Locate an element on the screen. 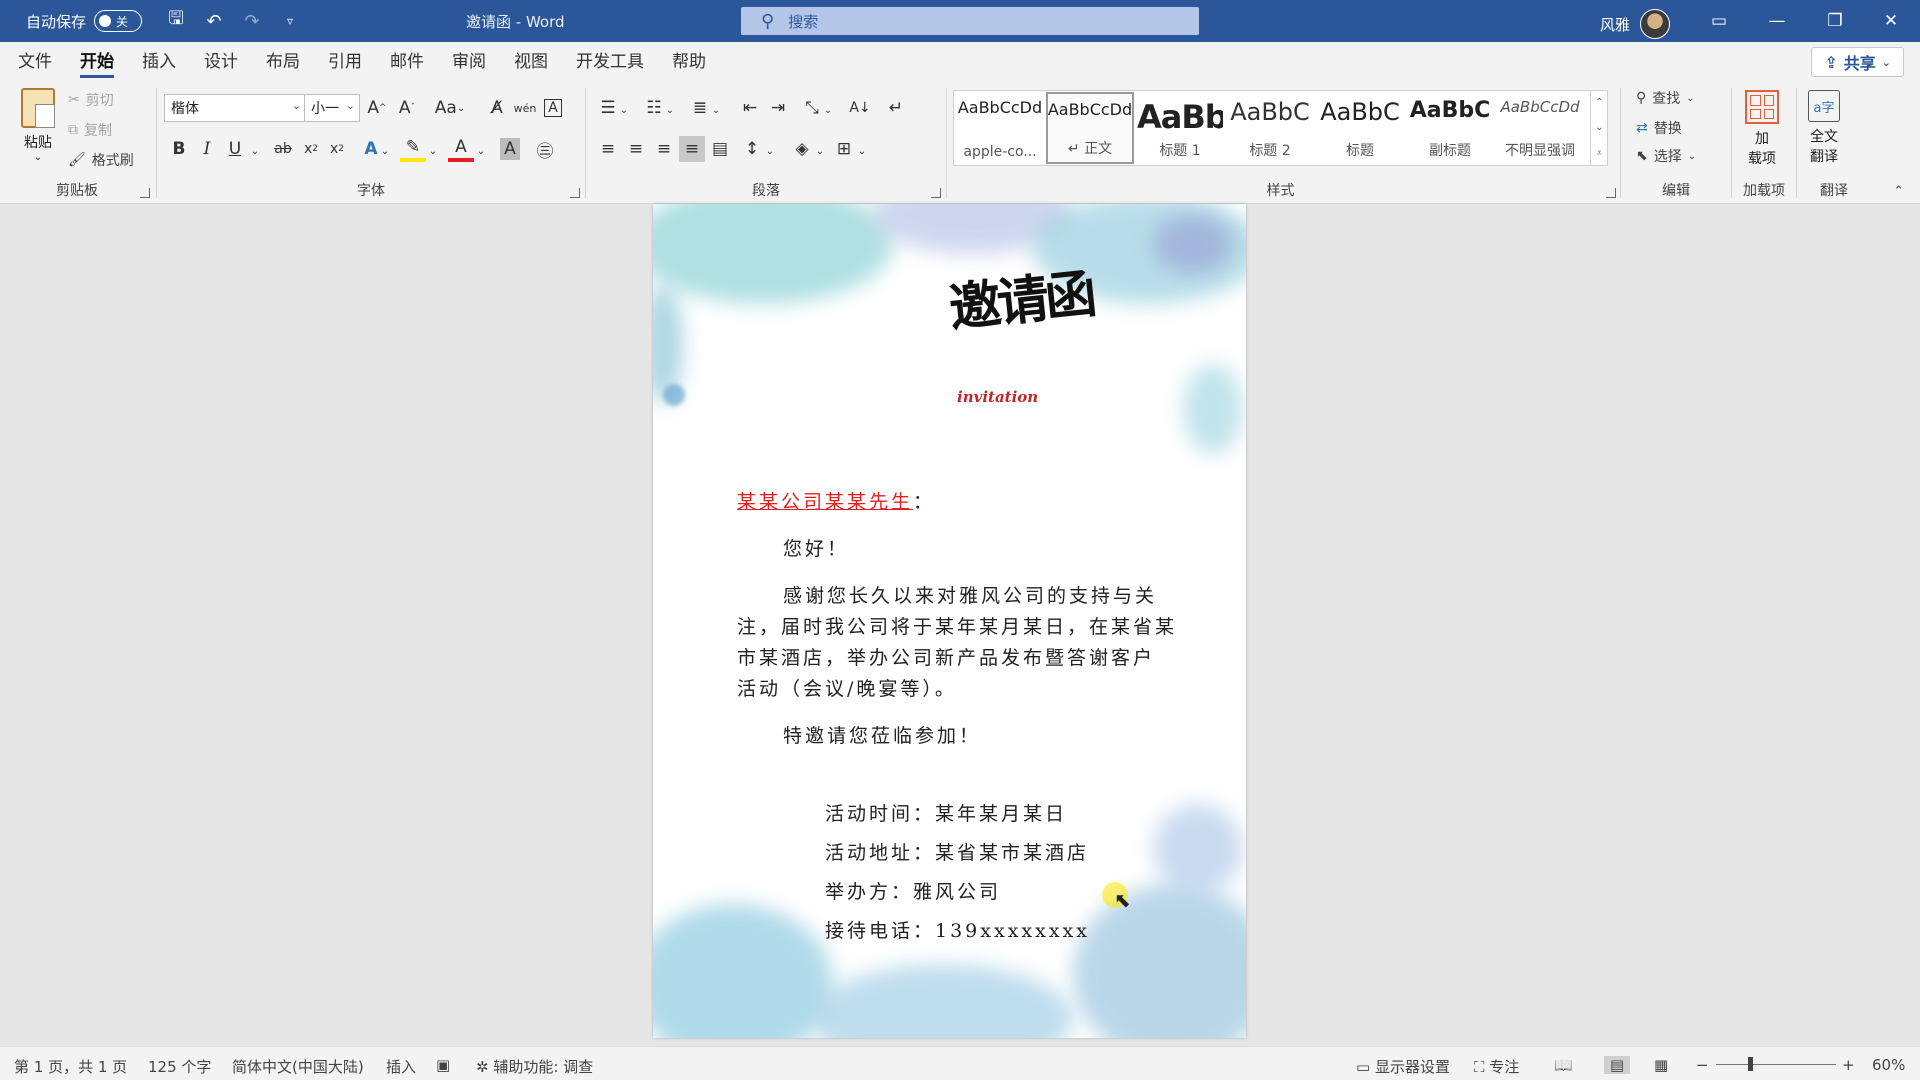 This screenshot has width=1920, height=1080. enclose-characters-icon: ㊂ is located at coordinates (545, 149).